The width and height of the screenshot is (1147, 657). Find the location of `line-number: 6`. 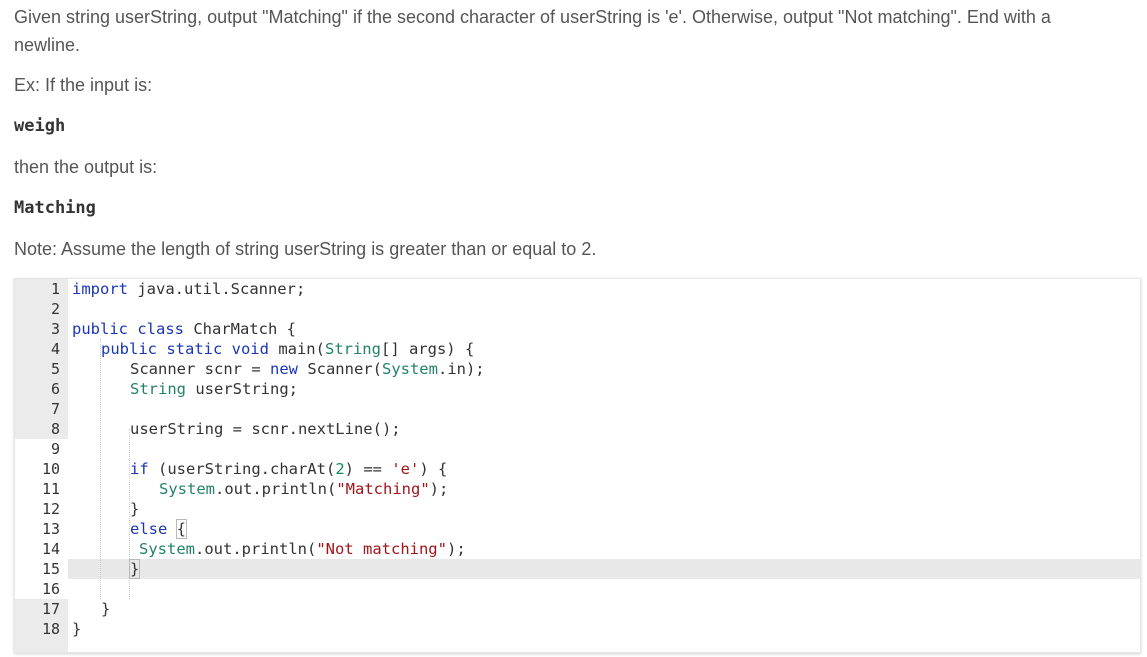

line-number: 6 is located at coordinates (55, 389).